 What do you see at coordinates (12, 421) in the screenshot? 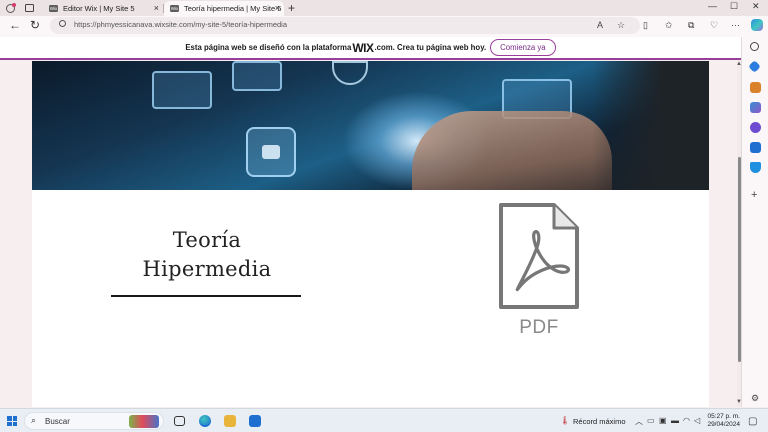
I see `windows-start-icon` at bounding box center [12, 421].